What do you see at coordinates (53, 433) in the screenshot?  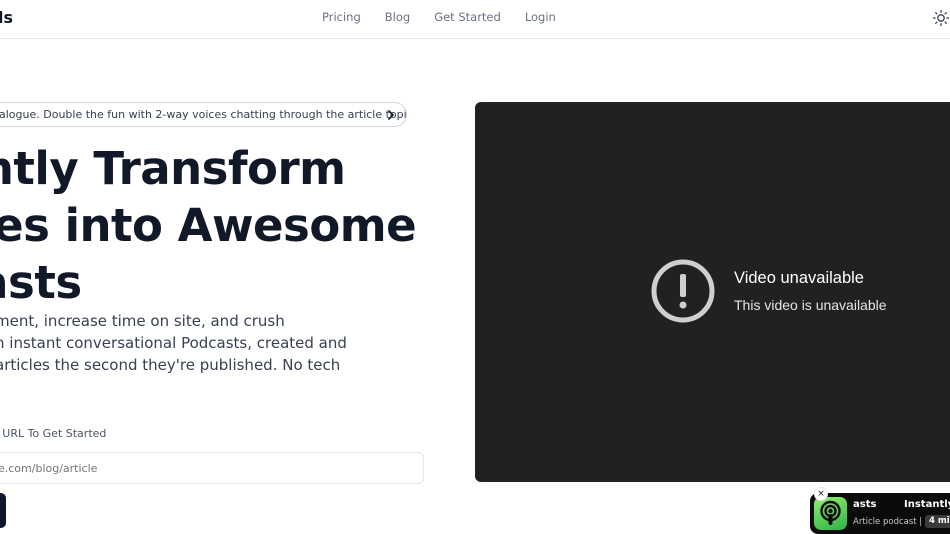 I see `url-field-label: e URL To Get Started` at bounding box center [53, 433].